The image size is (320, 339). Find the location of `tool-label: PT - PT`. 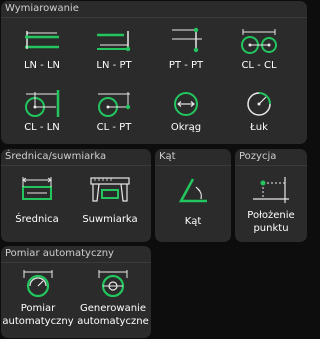

tool-label: PT - PT is located at coordinates (186, 65).